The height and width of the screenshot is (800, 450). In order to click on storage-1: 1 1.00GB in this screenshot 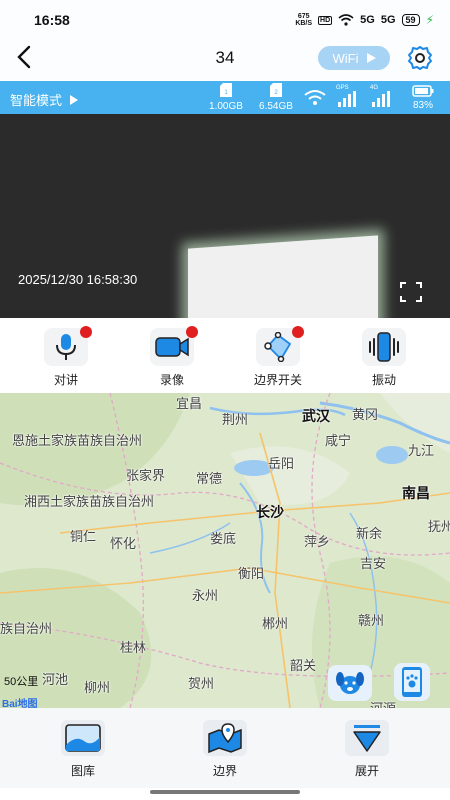, I will do `click(226, 97)`.